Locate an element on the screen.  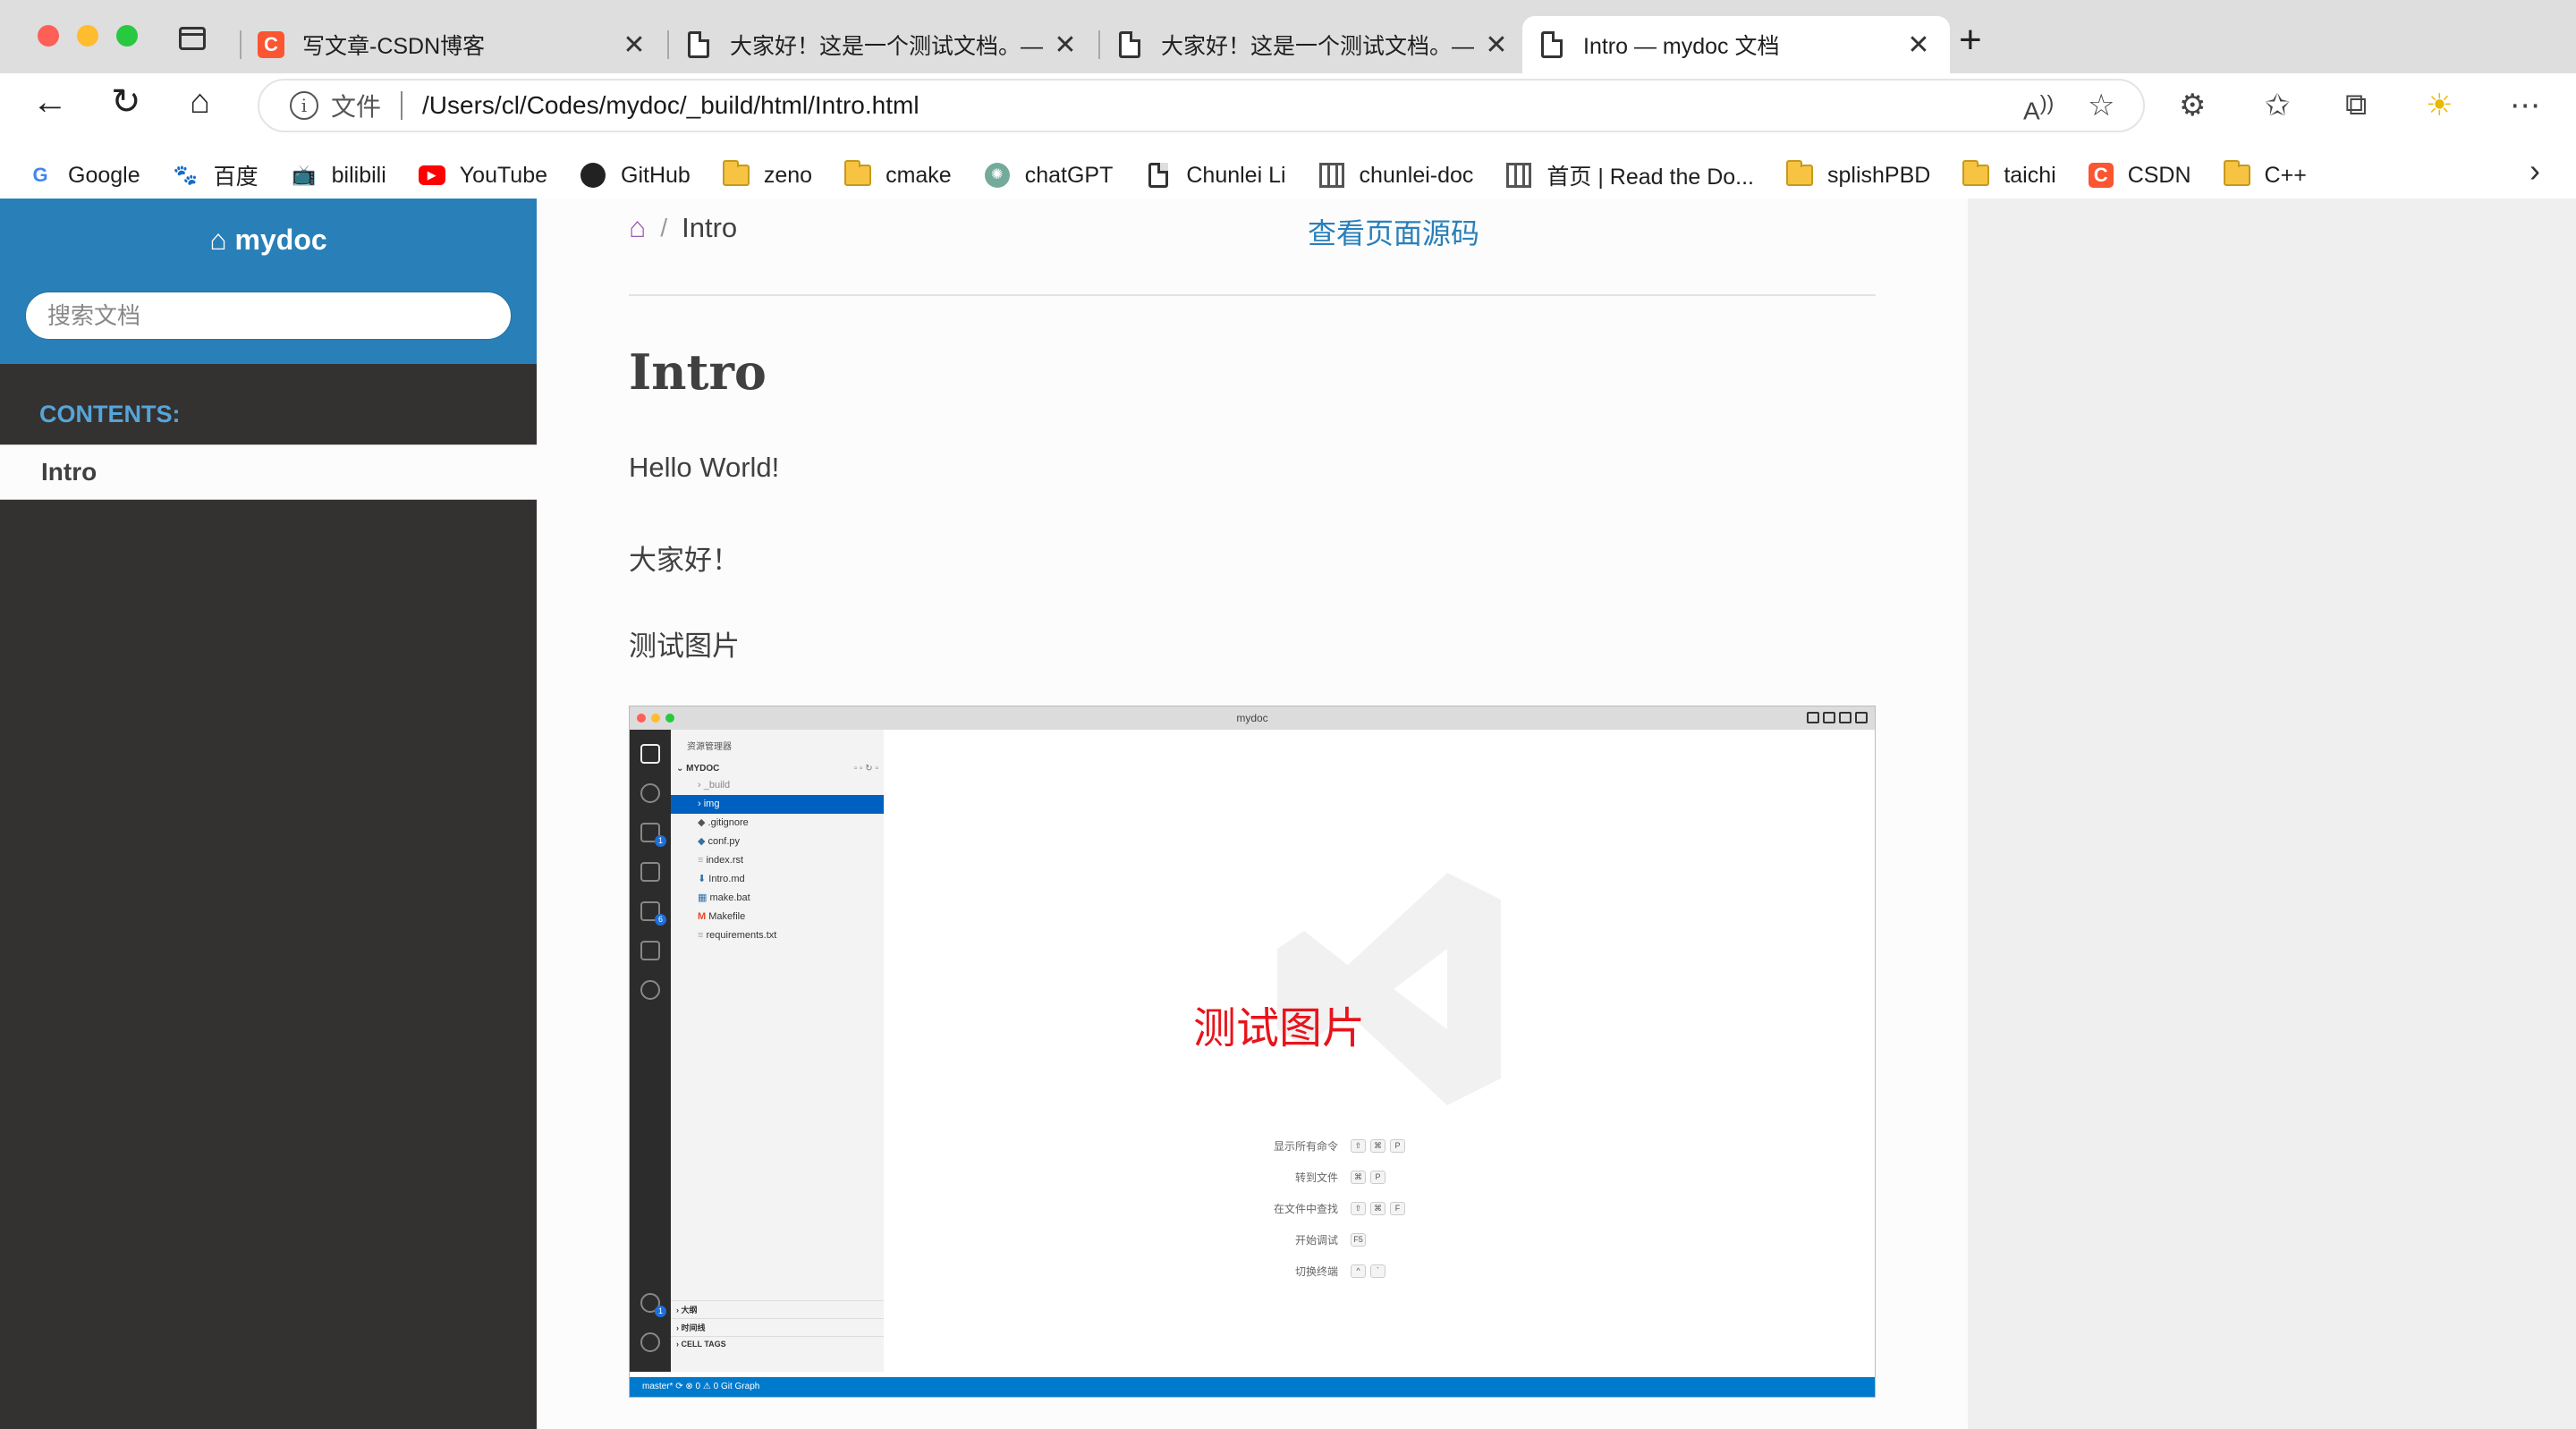
bookmark-youtube: ▶ YouTube is located at coordinates (483, 175).